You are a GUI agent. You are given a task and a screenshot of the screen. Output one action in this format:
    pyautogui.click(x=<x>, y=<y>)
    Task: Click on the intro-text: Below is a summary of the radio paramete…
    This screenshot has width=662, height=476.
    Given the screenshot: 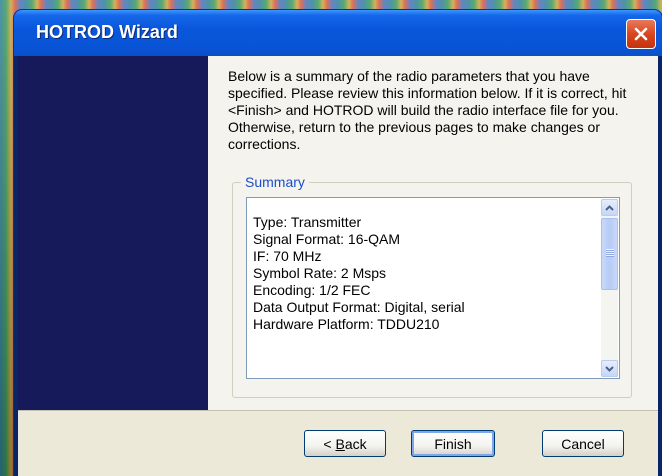 What is the action you would take?
    pyautogui.click(x=427, y=110)
    